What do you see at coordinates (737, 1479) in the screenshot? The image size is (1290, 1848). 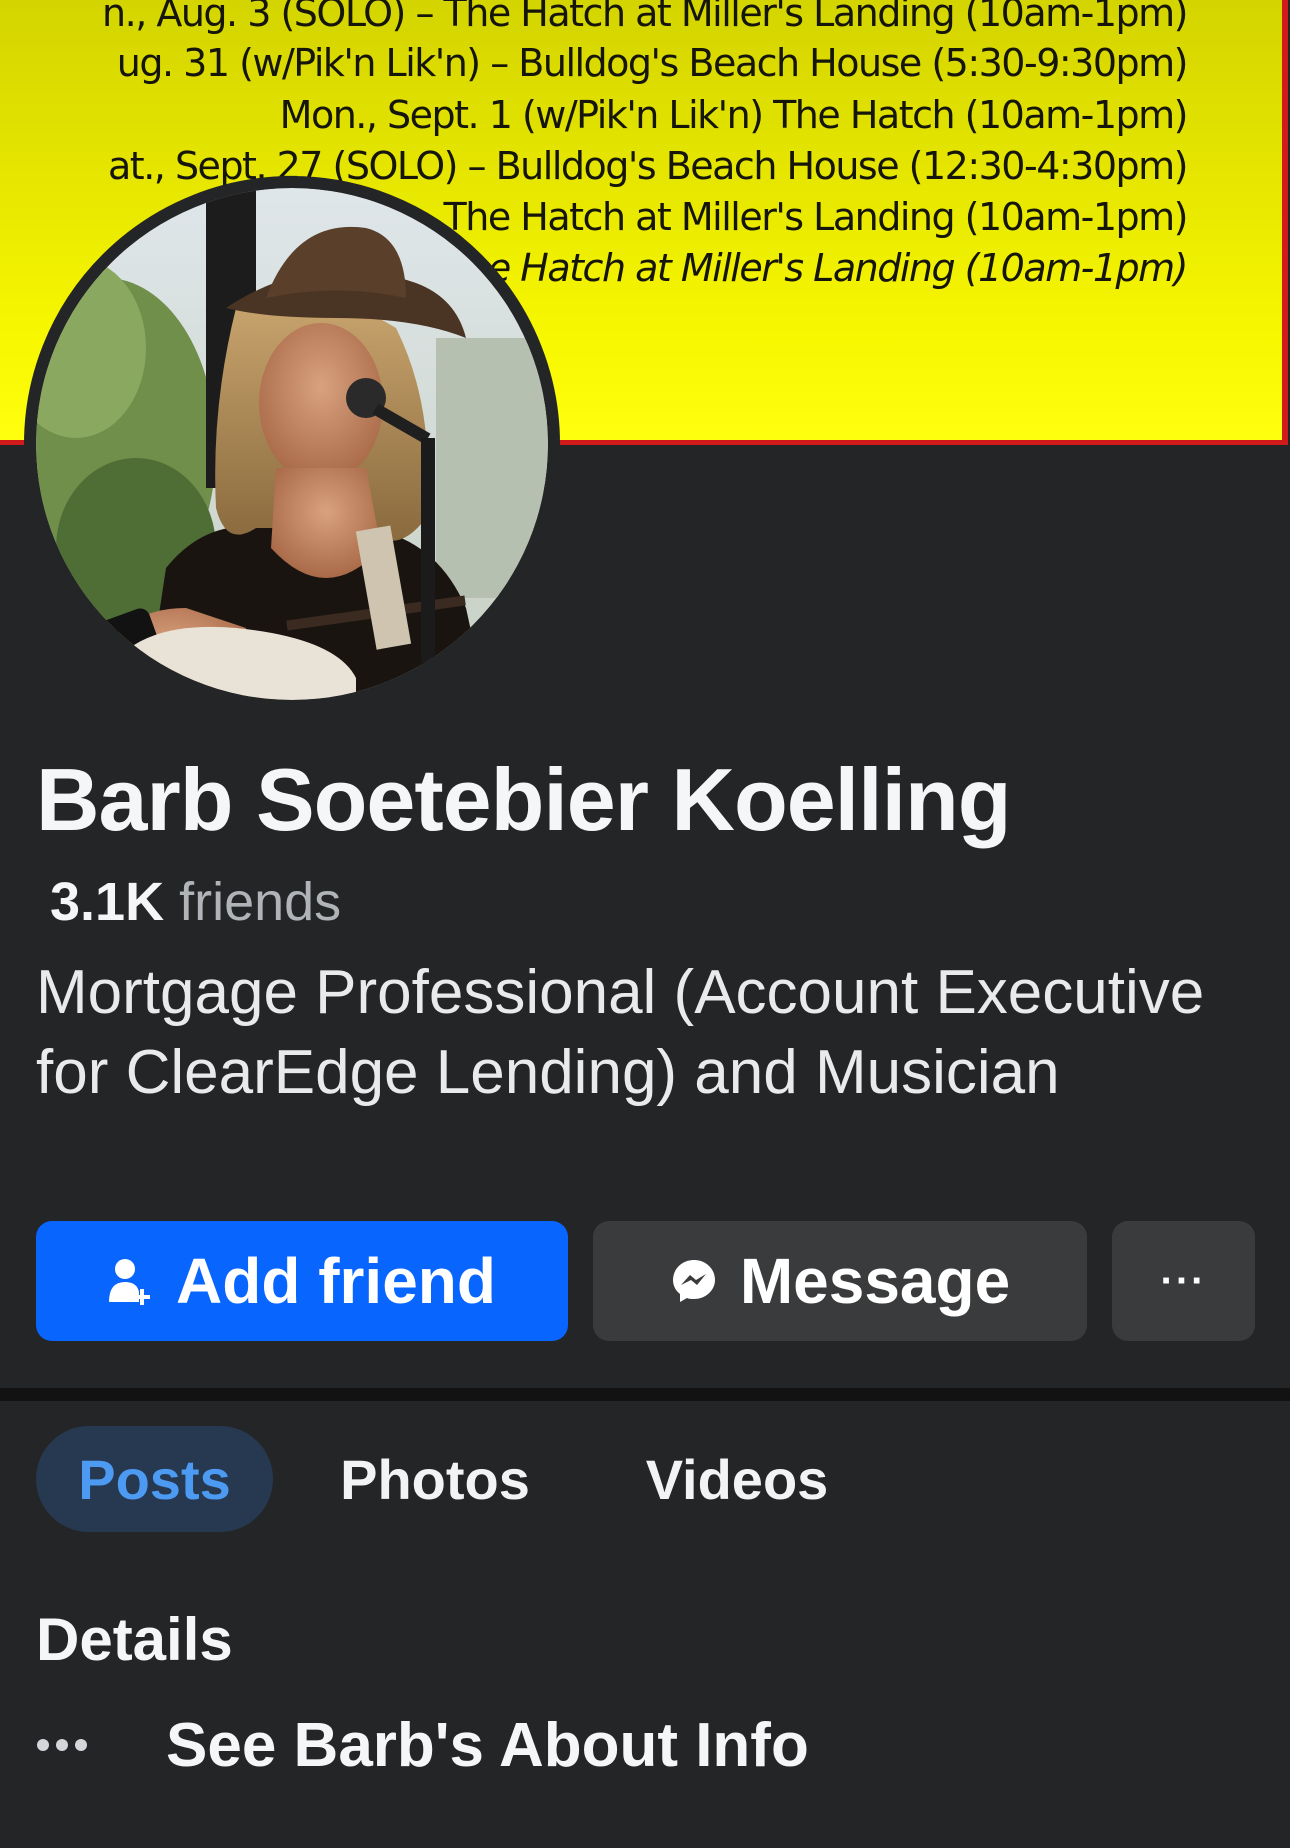 I see `tab-videos: Videos` at bounding box center [737, 1479].